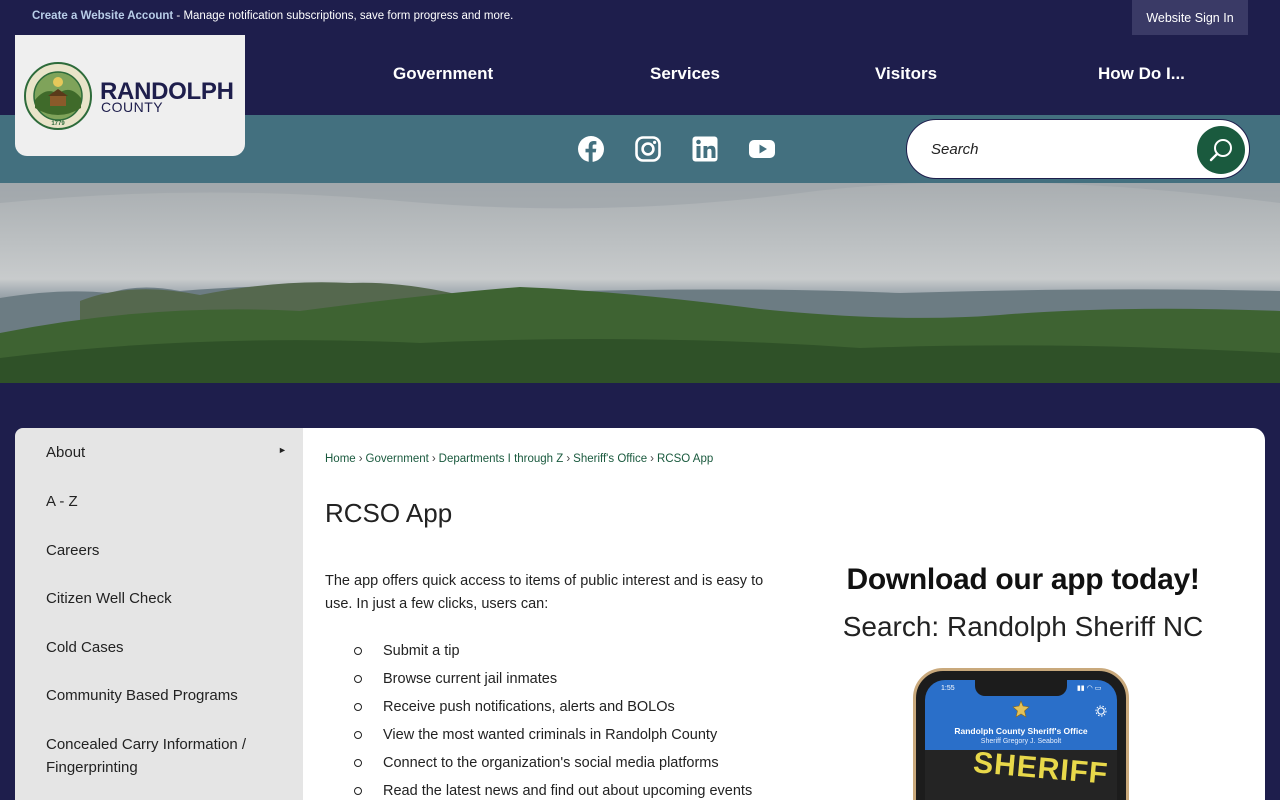  Describe the element at coordinates (130, 95) in the screenshot. I see `county-logo: 1779 RANDOLPH COUNTY` at that location.